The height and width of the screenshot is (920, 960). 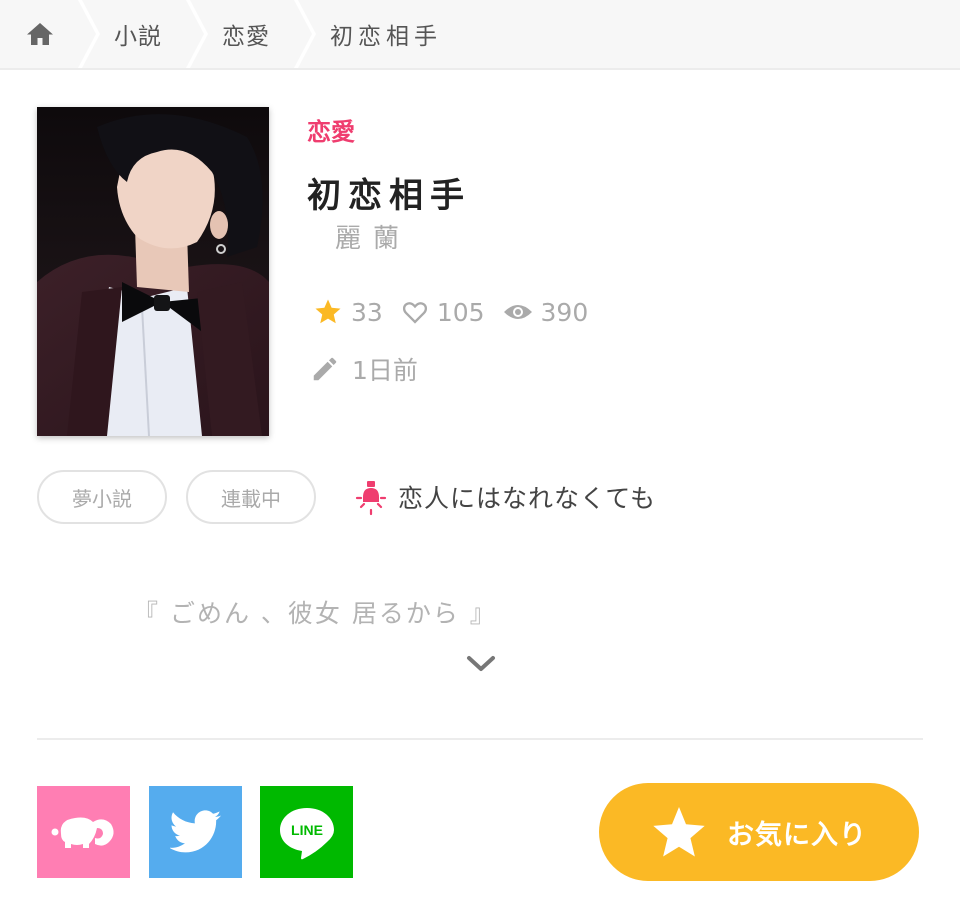 I want to click on category-label: 恋愛, so click(x=331, y=129).